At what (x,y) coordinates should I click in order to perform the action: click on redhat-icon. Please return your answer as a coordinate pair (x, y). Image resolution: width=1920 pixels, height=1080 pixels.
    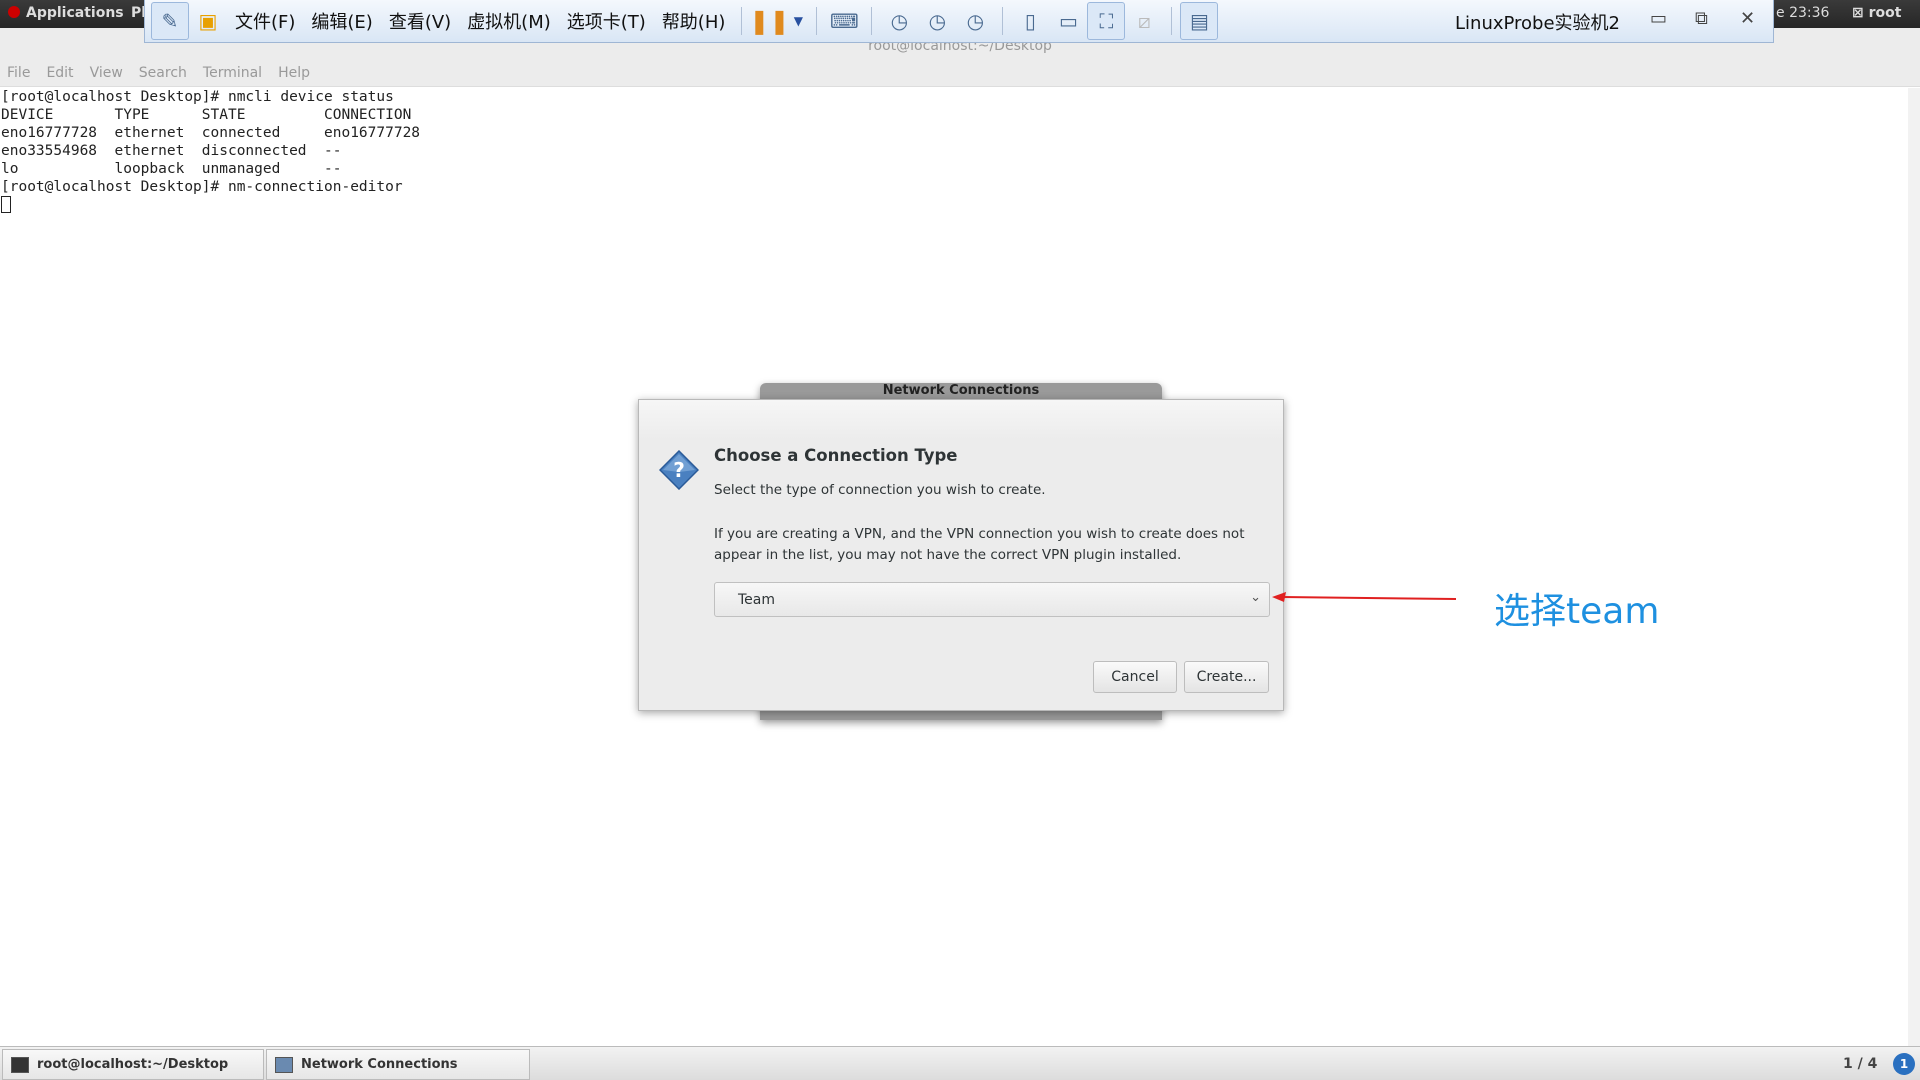
    Looking at the image, I should click on (14, 12).